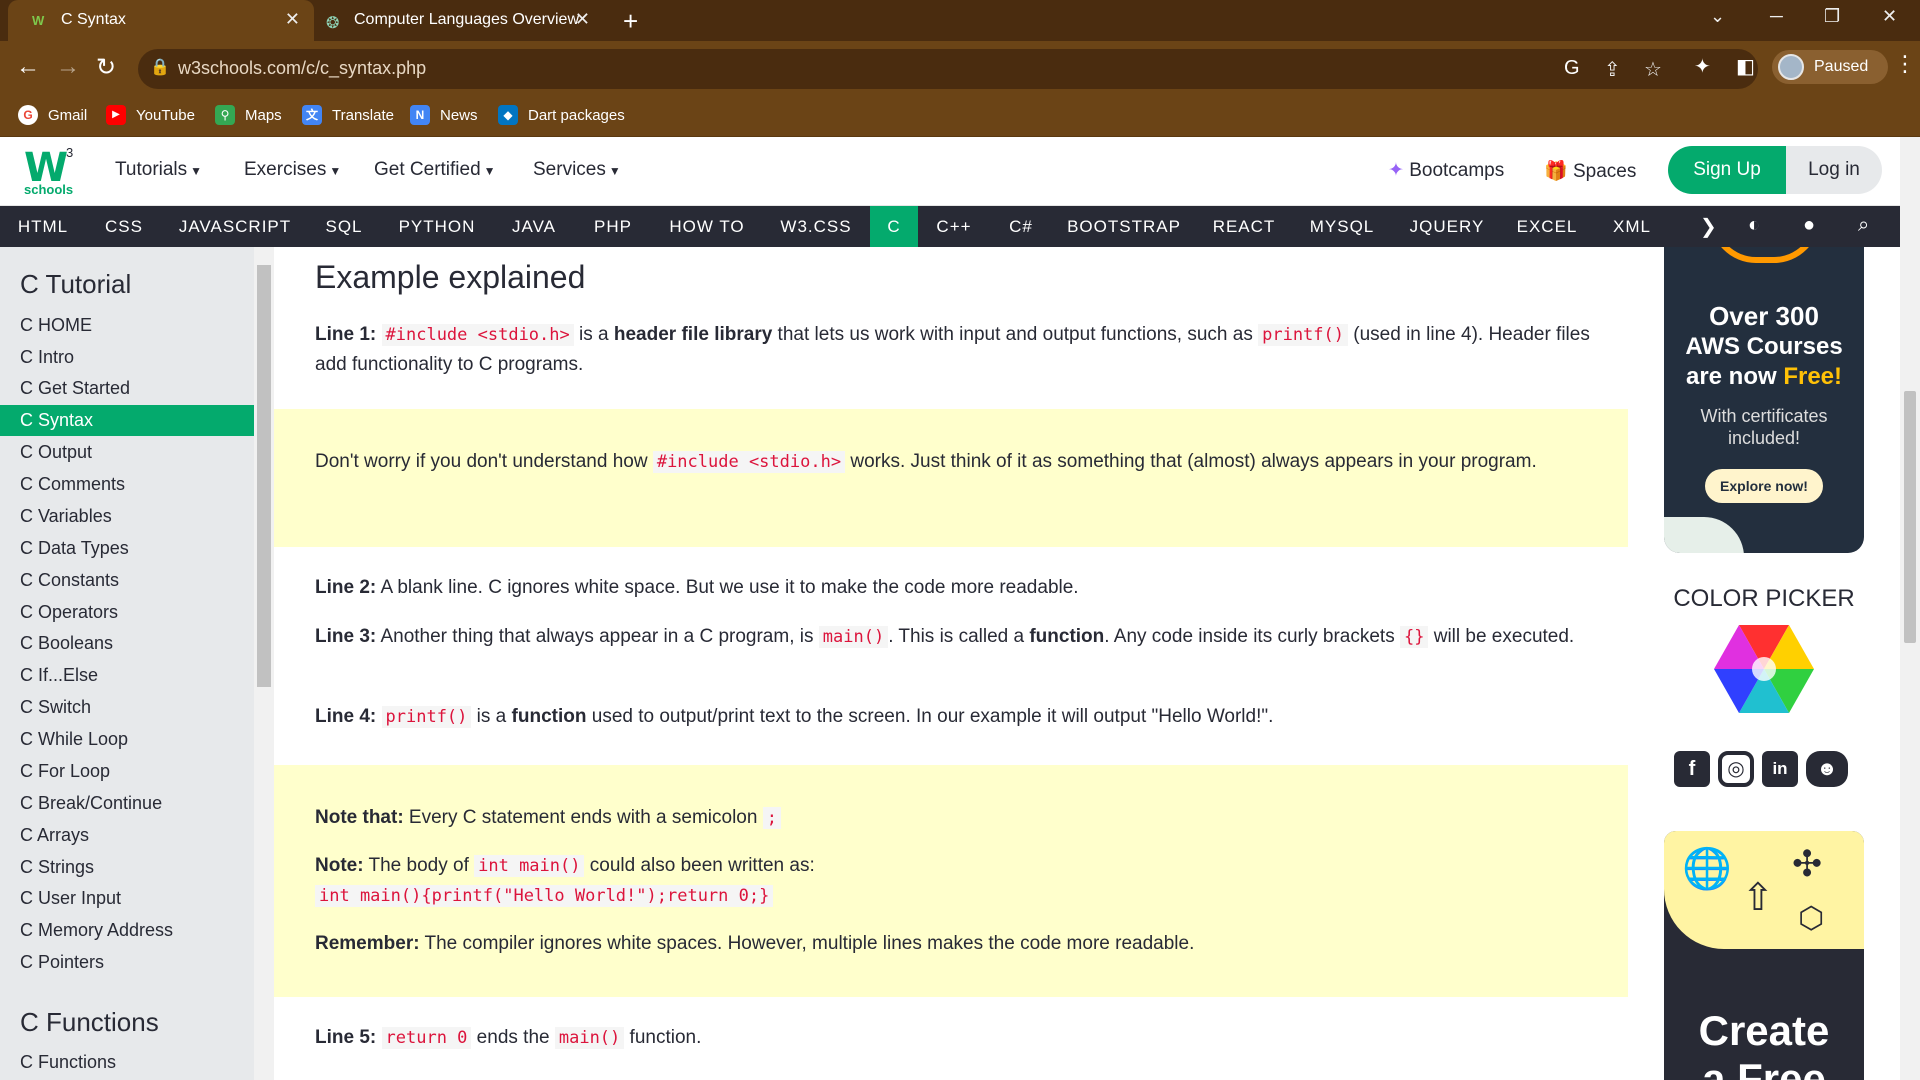 The width and height of the screenshot is (1920, 1080). Describe the element at coordinates (1889, 16) in the screenshot. I see `window-close-icon: ✕` at that location.